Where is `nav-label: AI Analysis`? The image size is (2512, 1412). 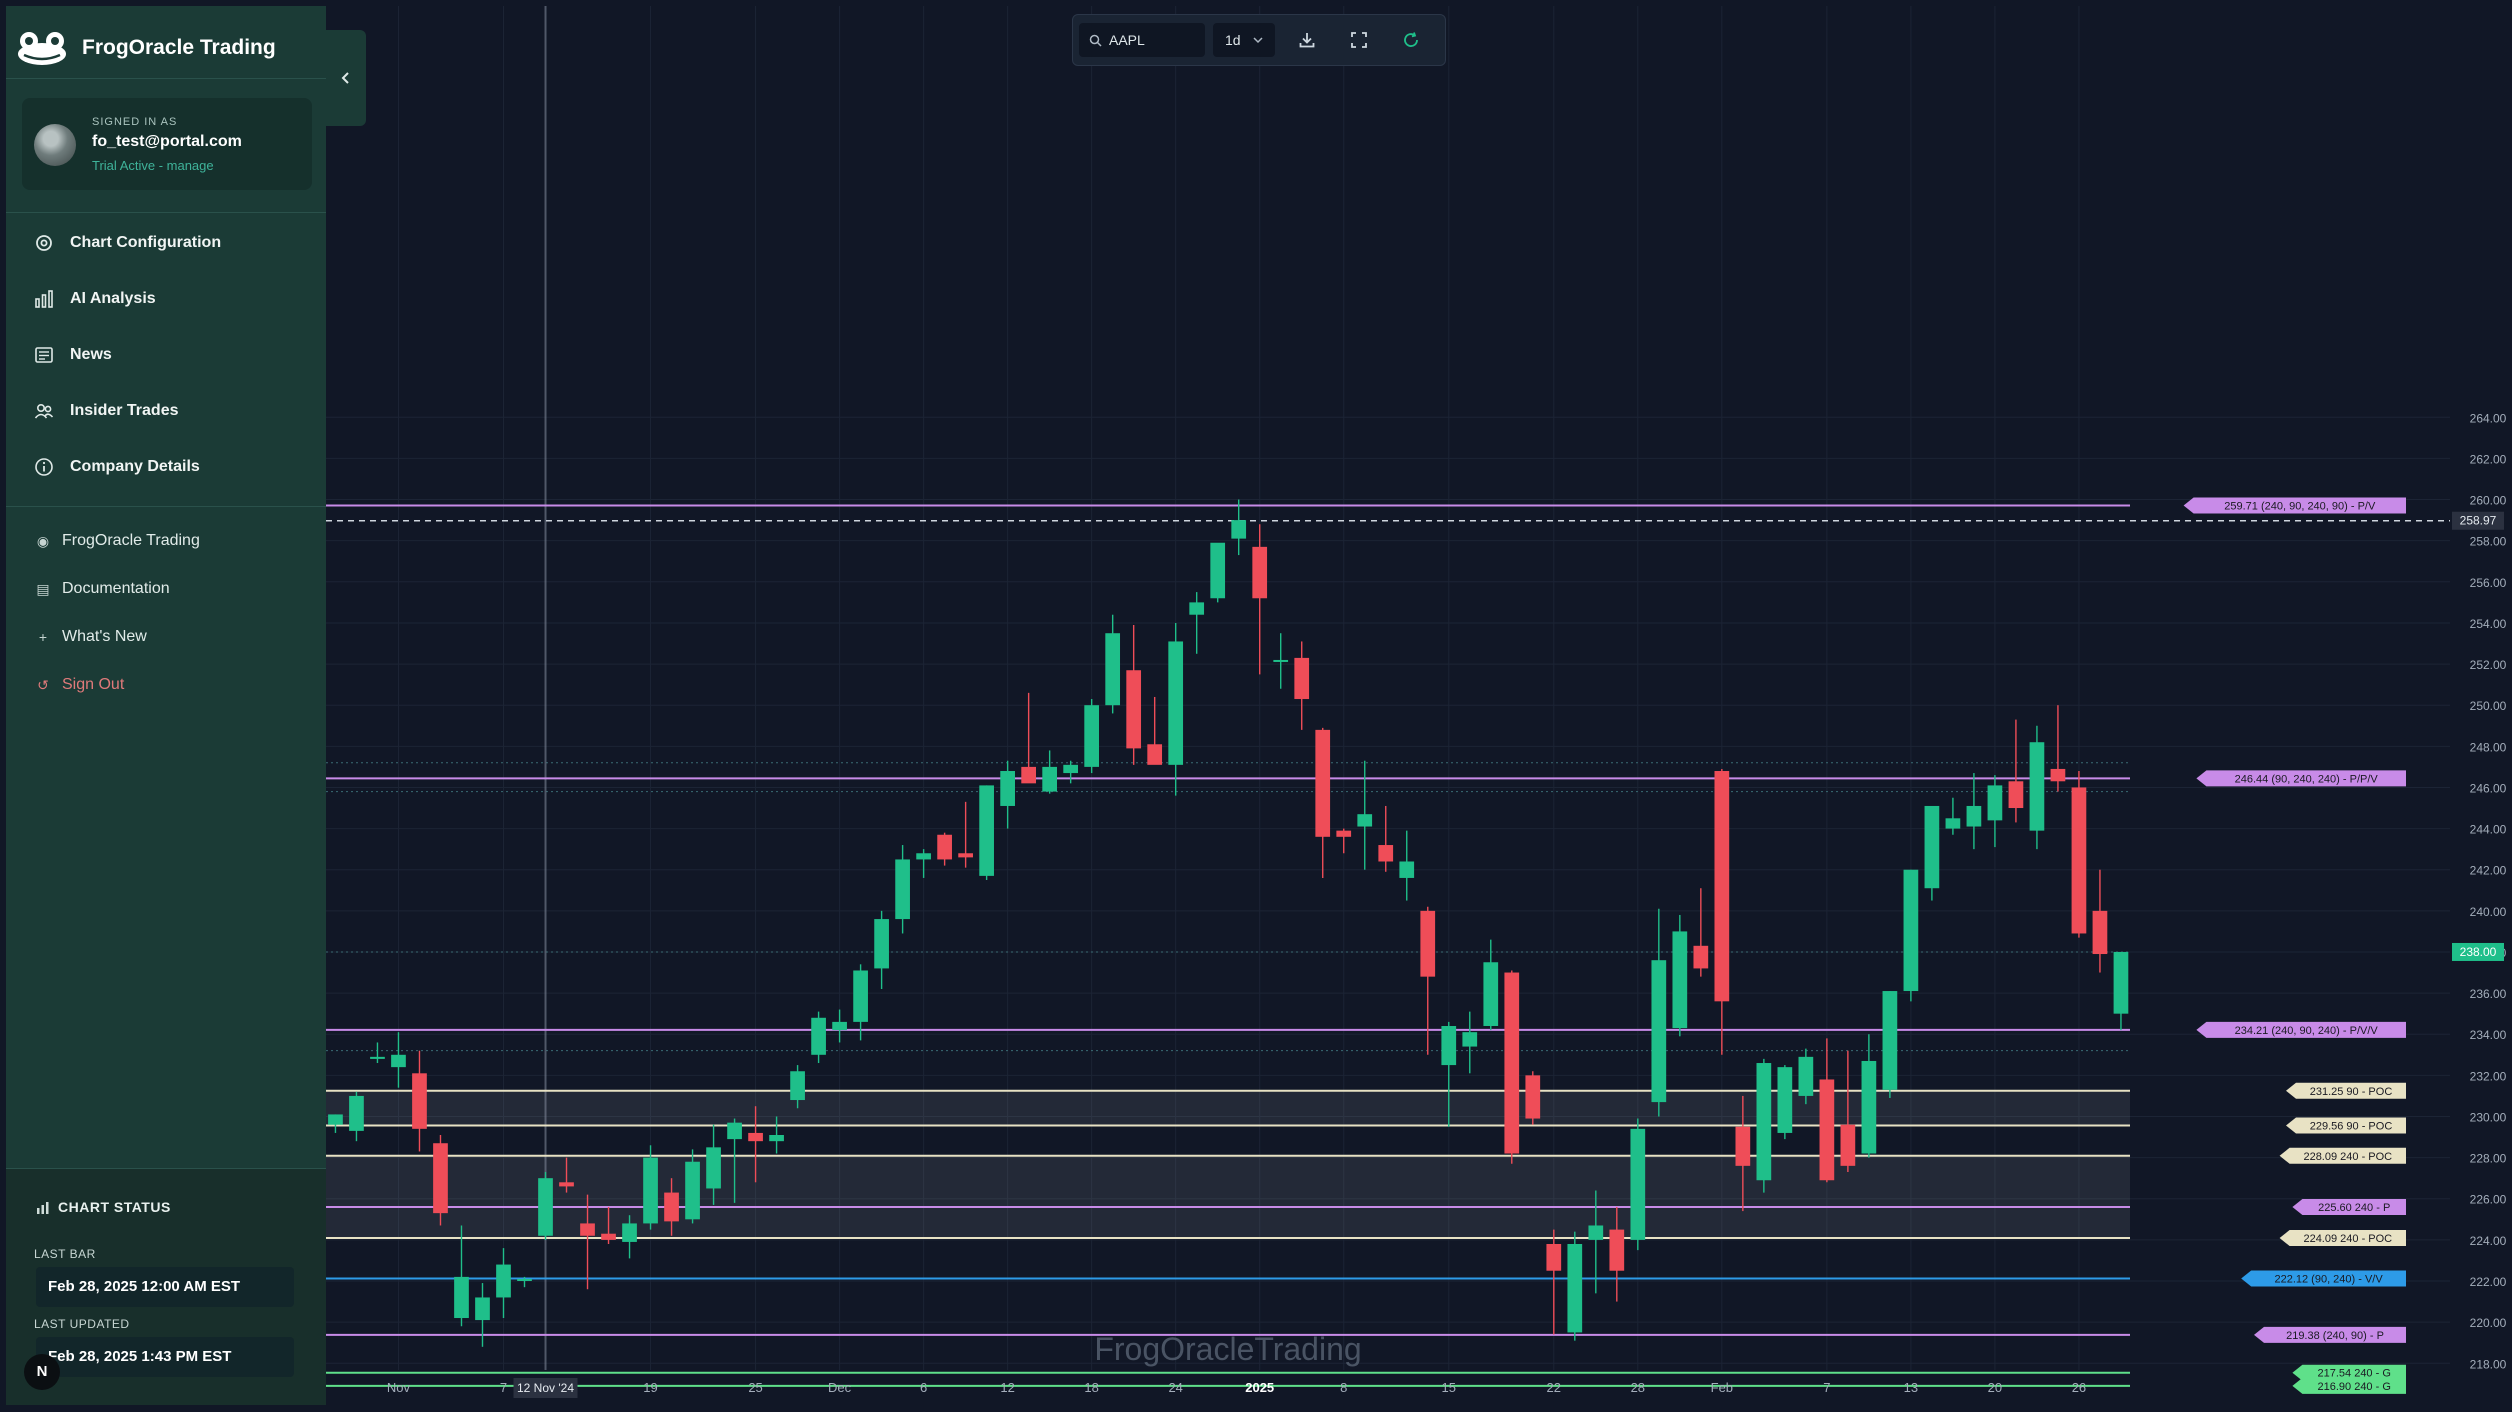
nav-label: AI Analysis is located at coordinates (113, 298).